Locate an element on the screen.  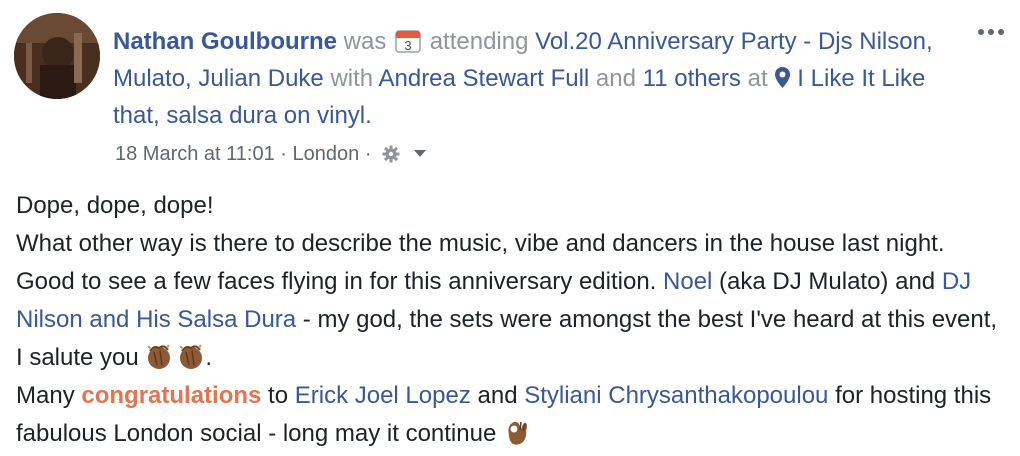
clapping-hands-emoji is located at coordinates (175, 356).